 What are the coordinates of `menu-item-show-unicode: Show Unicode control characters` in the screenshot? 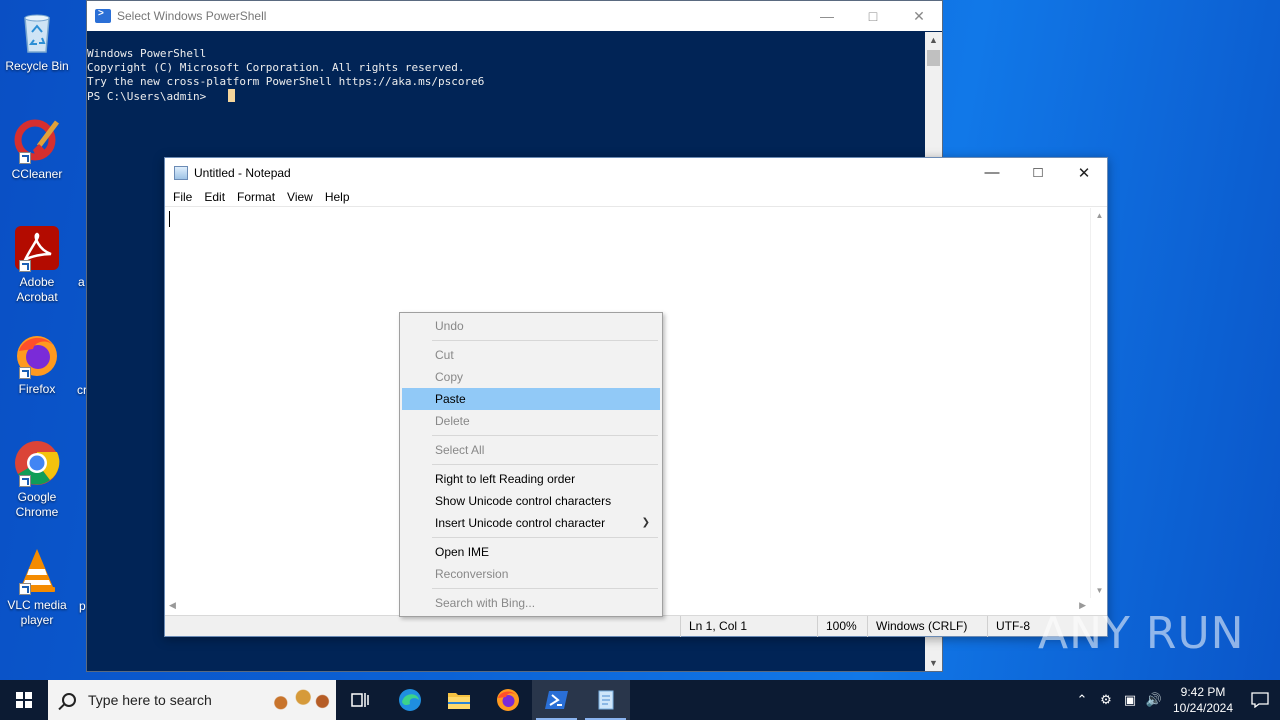 It's located at (531, 501).